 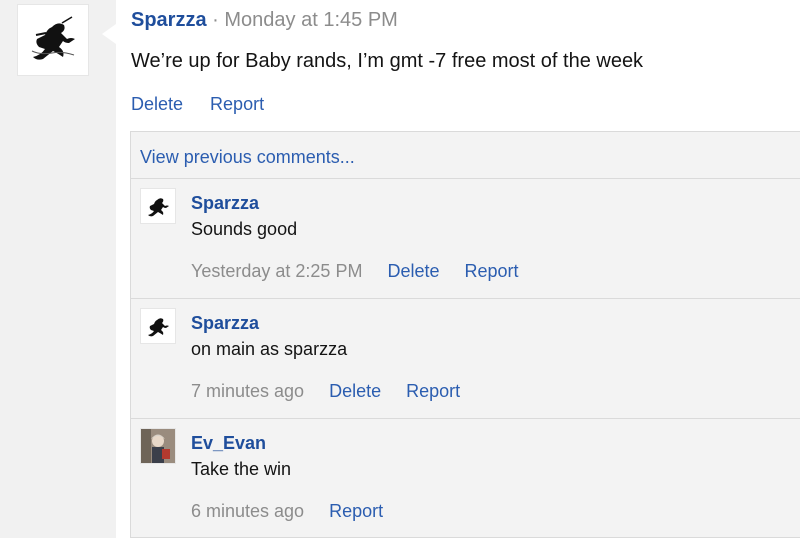 I want to click on comment-text: on main as sparzza, so click(x=269, y=349).